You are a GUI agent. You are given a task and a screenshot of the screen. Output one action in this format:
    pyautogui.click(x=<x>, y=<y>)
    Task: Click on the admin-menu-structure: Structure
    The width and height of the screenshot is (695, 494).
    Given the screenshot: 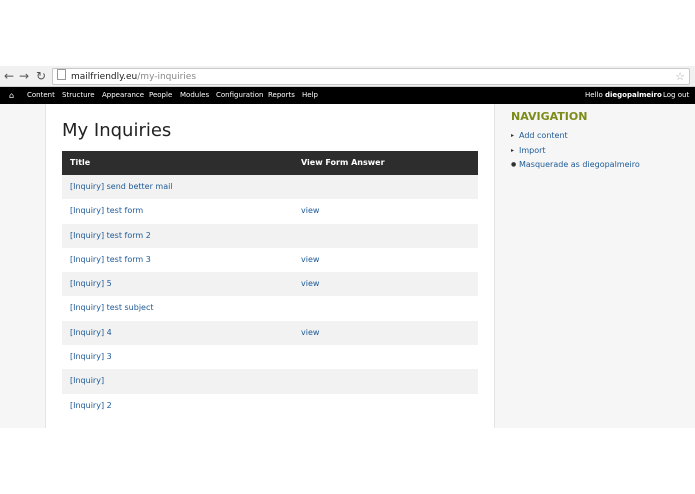 What is the action you would take?
    pyautogui.click(x=78, y=95)
    